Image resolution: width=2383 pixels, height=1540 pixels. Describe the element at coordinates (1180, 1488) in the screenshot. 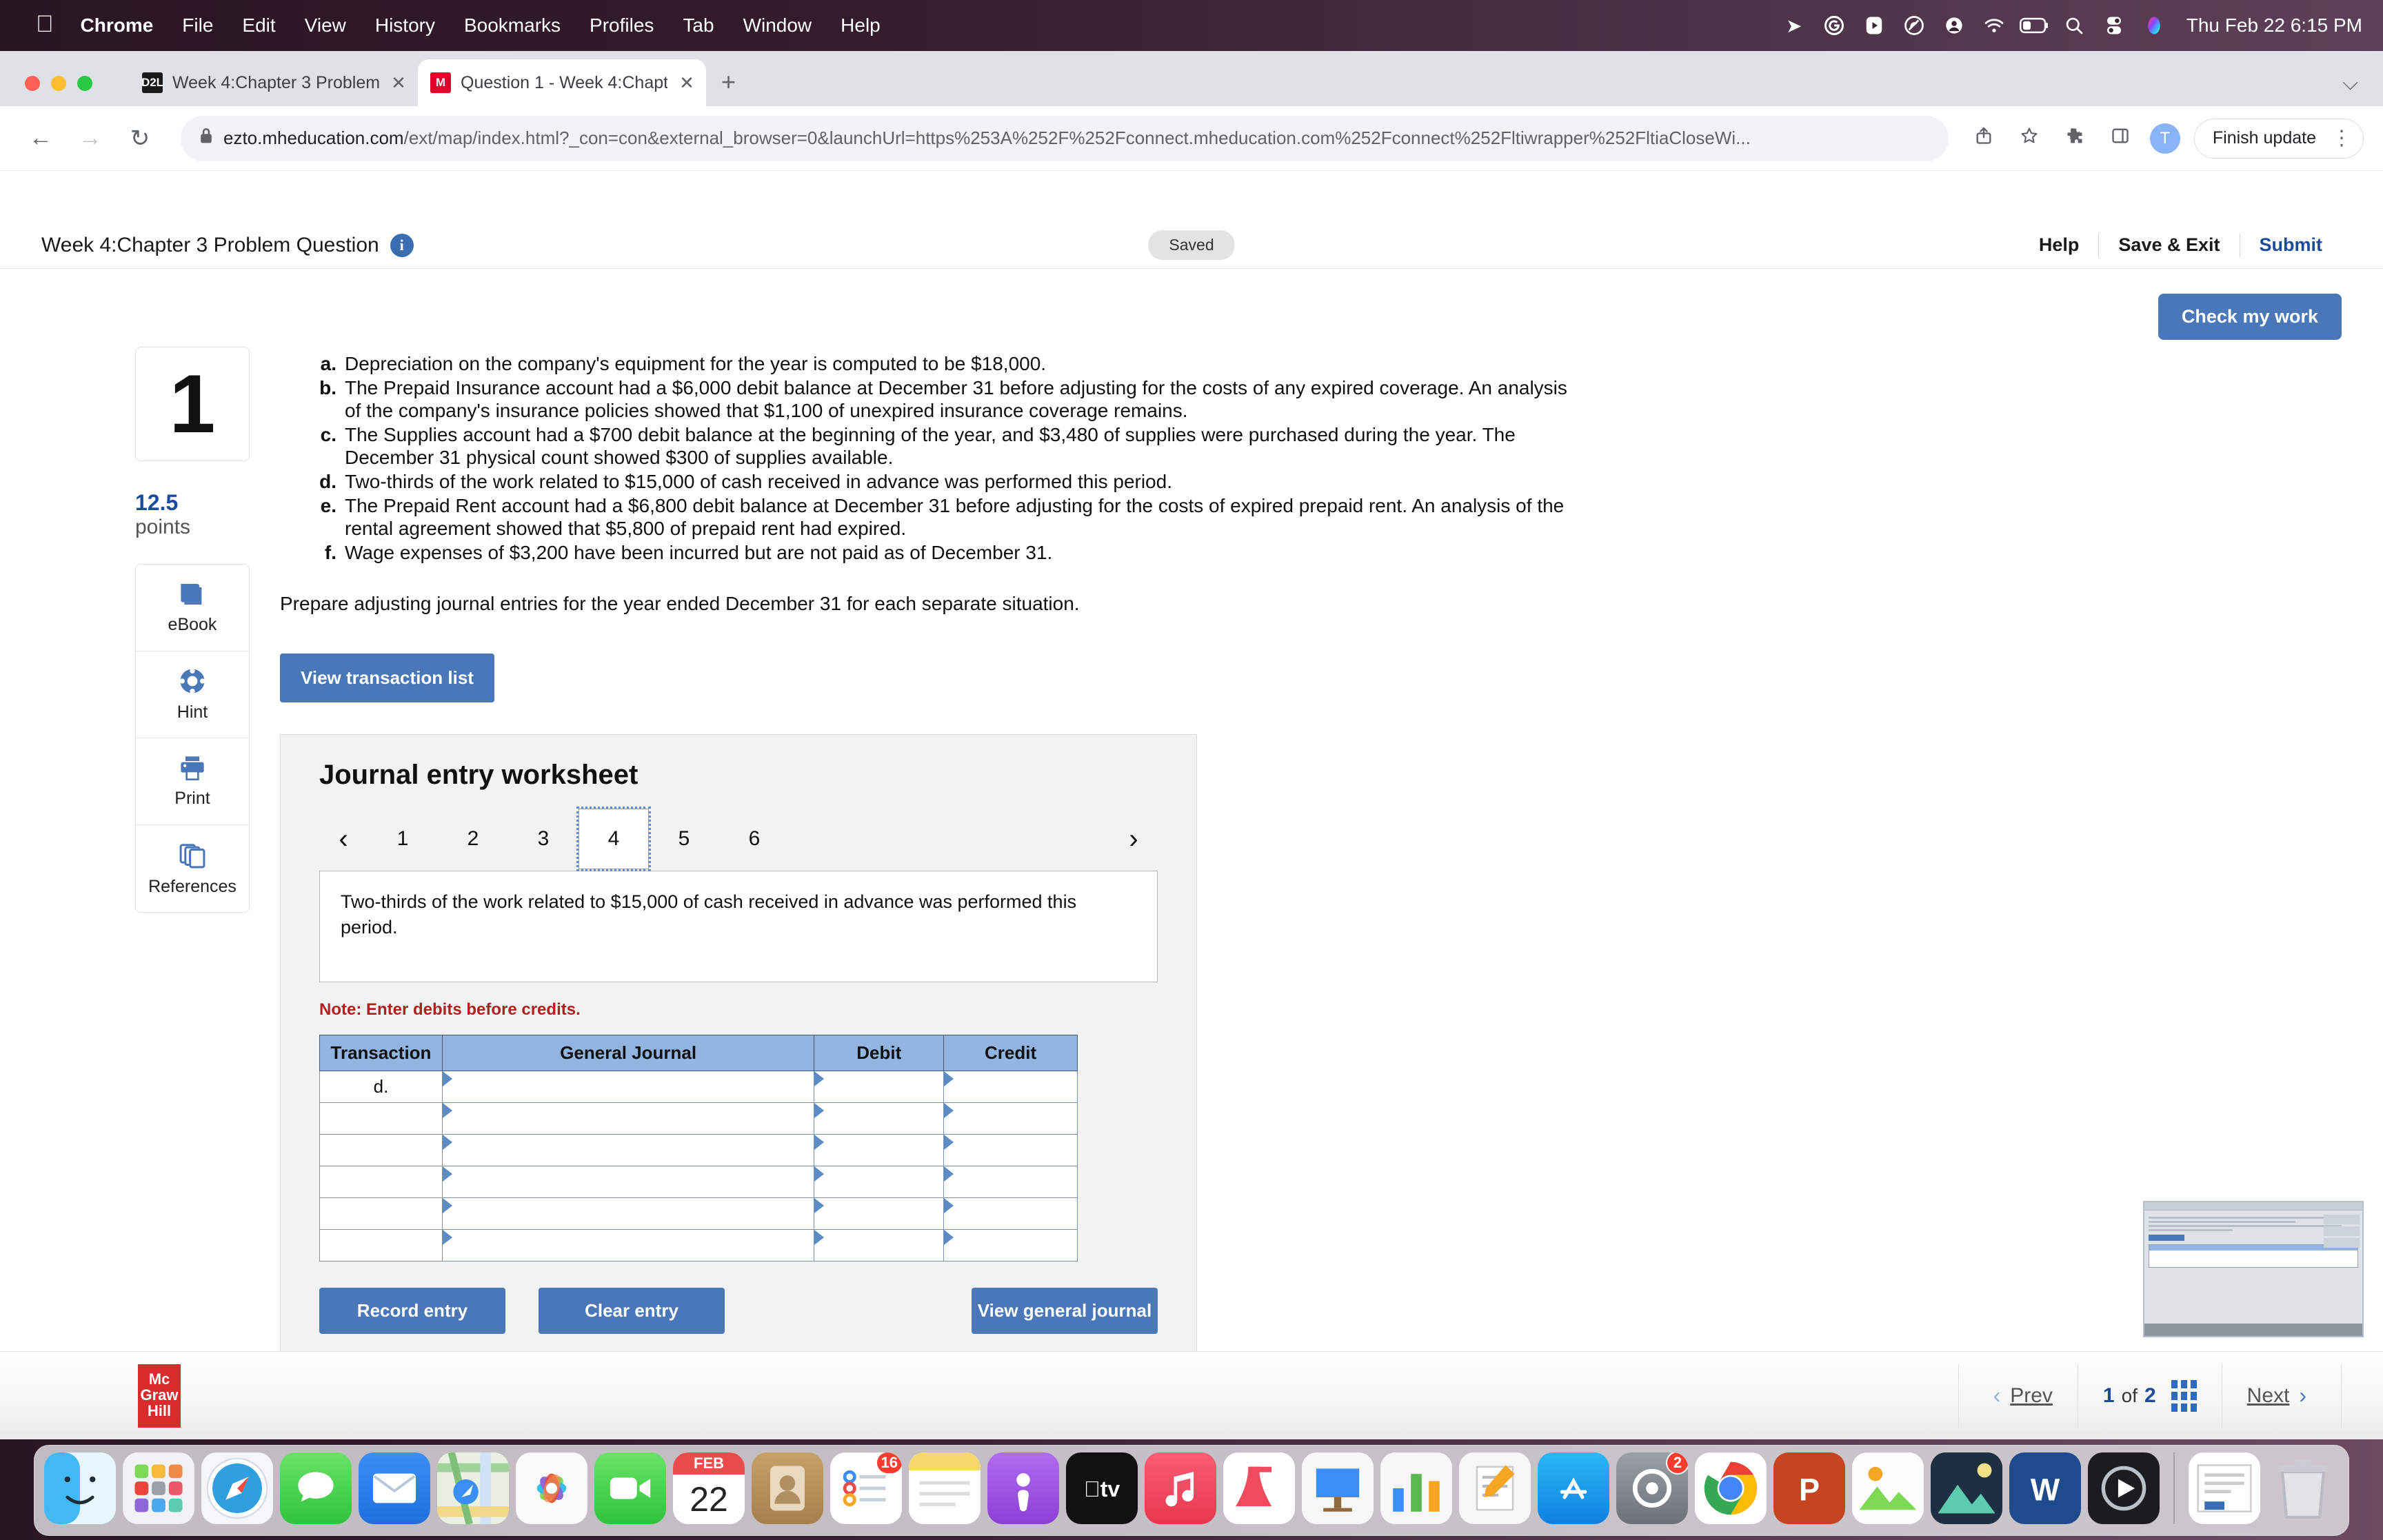

I see `music-icon` at that location.